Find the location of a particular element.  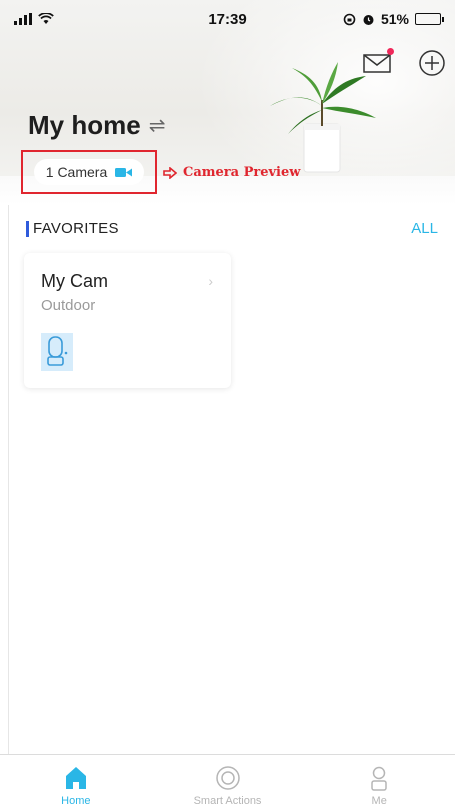

tab-smart-actions-label: Smart Actions is located at coordinates (227, 801).